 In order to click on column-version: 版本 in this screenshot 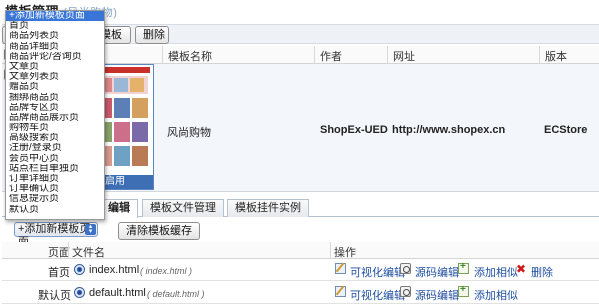, I will do `click(556, 56)`.